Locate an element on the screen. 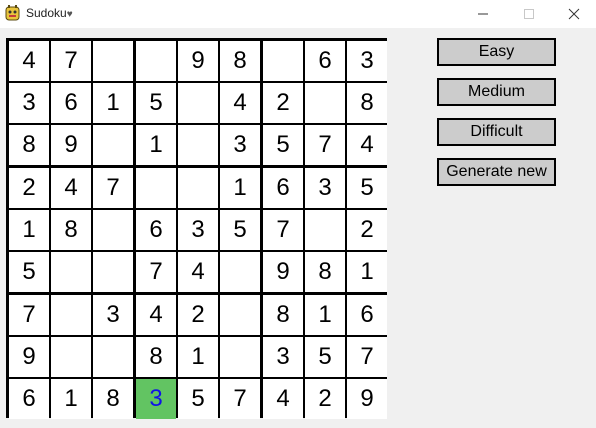 The image size is (596, 428). maximize-button is located at coordinates (529, 14).